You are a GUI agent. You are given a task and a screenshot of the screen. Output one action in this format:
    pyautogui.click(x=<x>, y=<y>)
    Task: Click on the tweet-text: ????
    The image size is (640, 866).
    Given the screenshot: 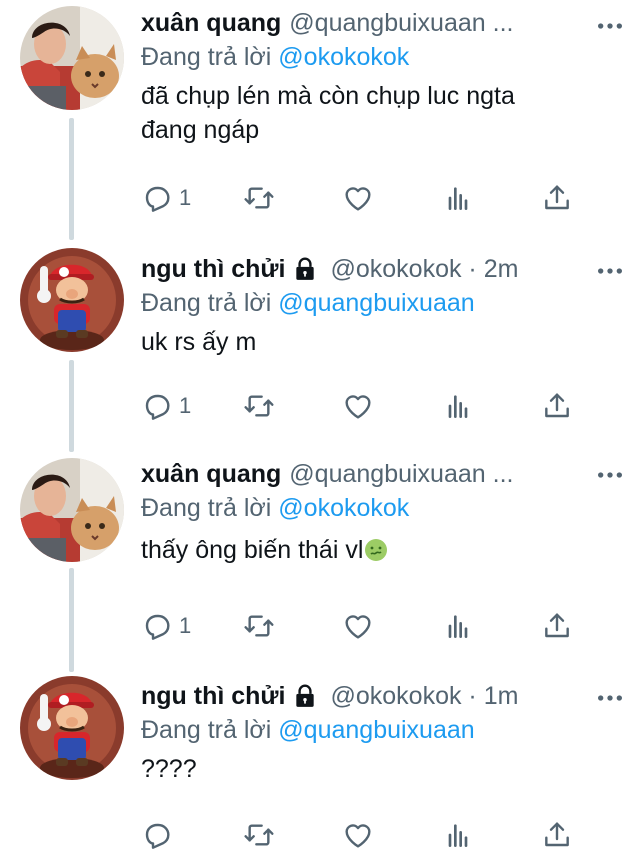 What is the action you would take?
    pyautogui.click(x=383, y=769)
    